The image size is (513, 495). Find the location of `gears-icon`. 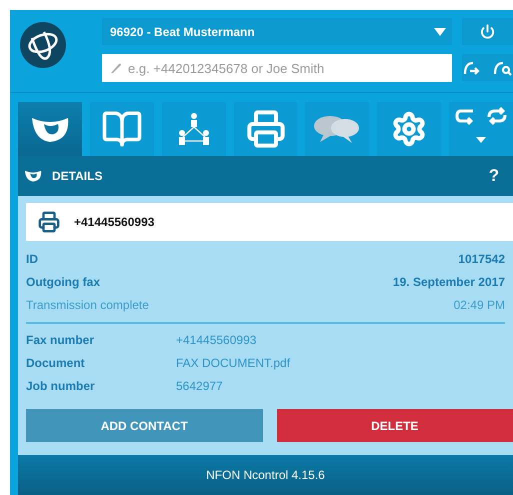

gears-icon is located at coordinates (409, 129).